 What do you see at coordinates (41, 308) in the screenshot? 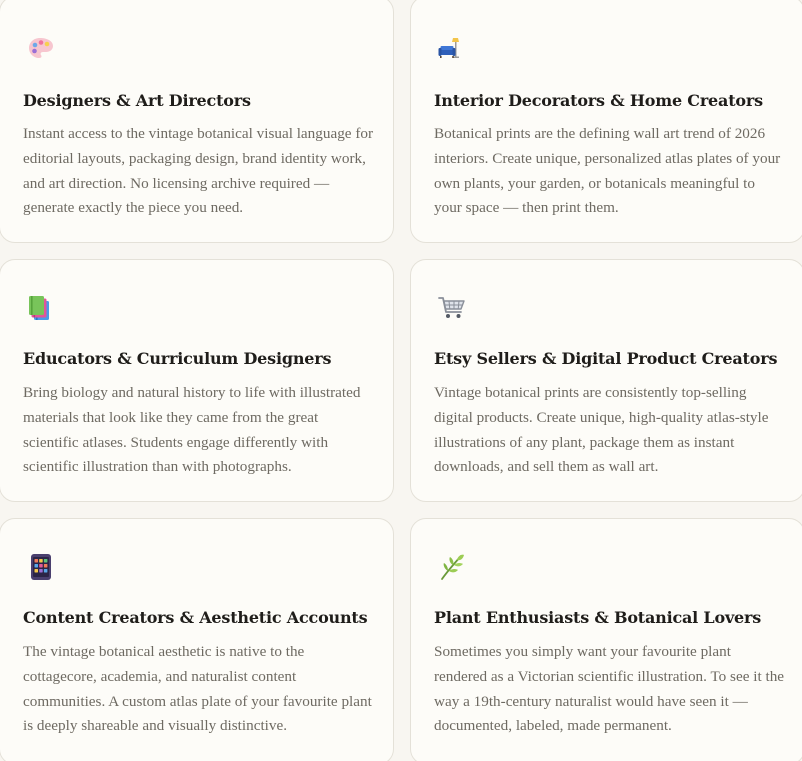
I see `books-icon` at bounding box center [41, 308].